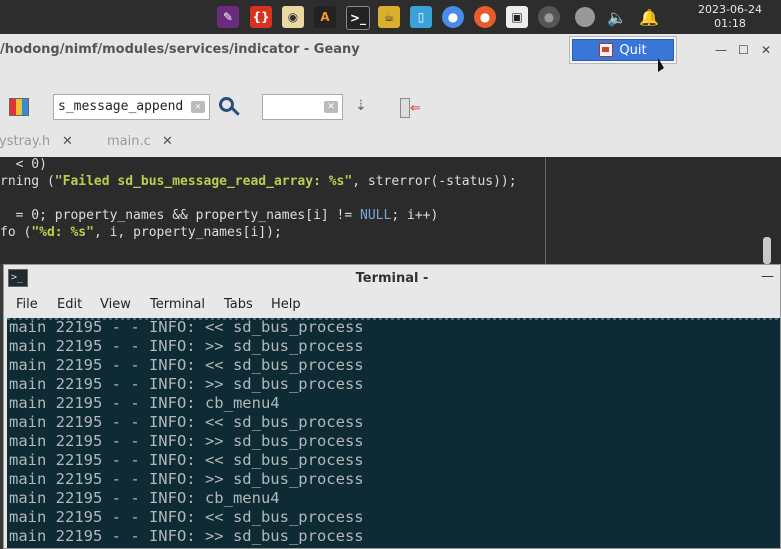  Describe the element at coordinates (129, 141) in the screenshot. I see `tab-main-c: main.c` at that location.